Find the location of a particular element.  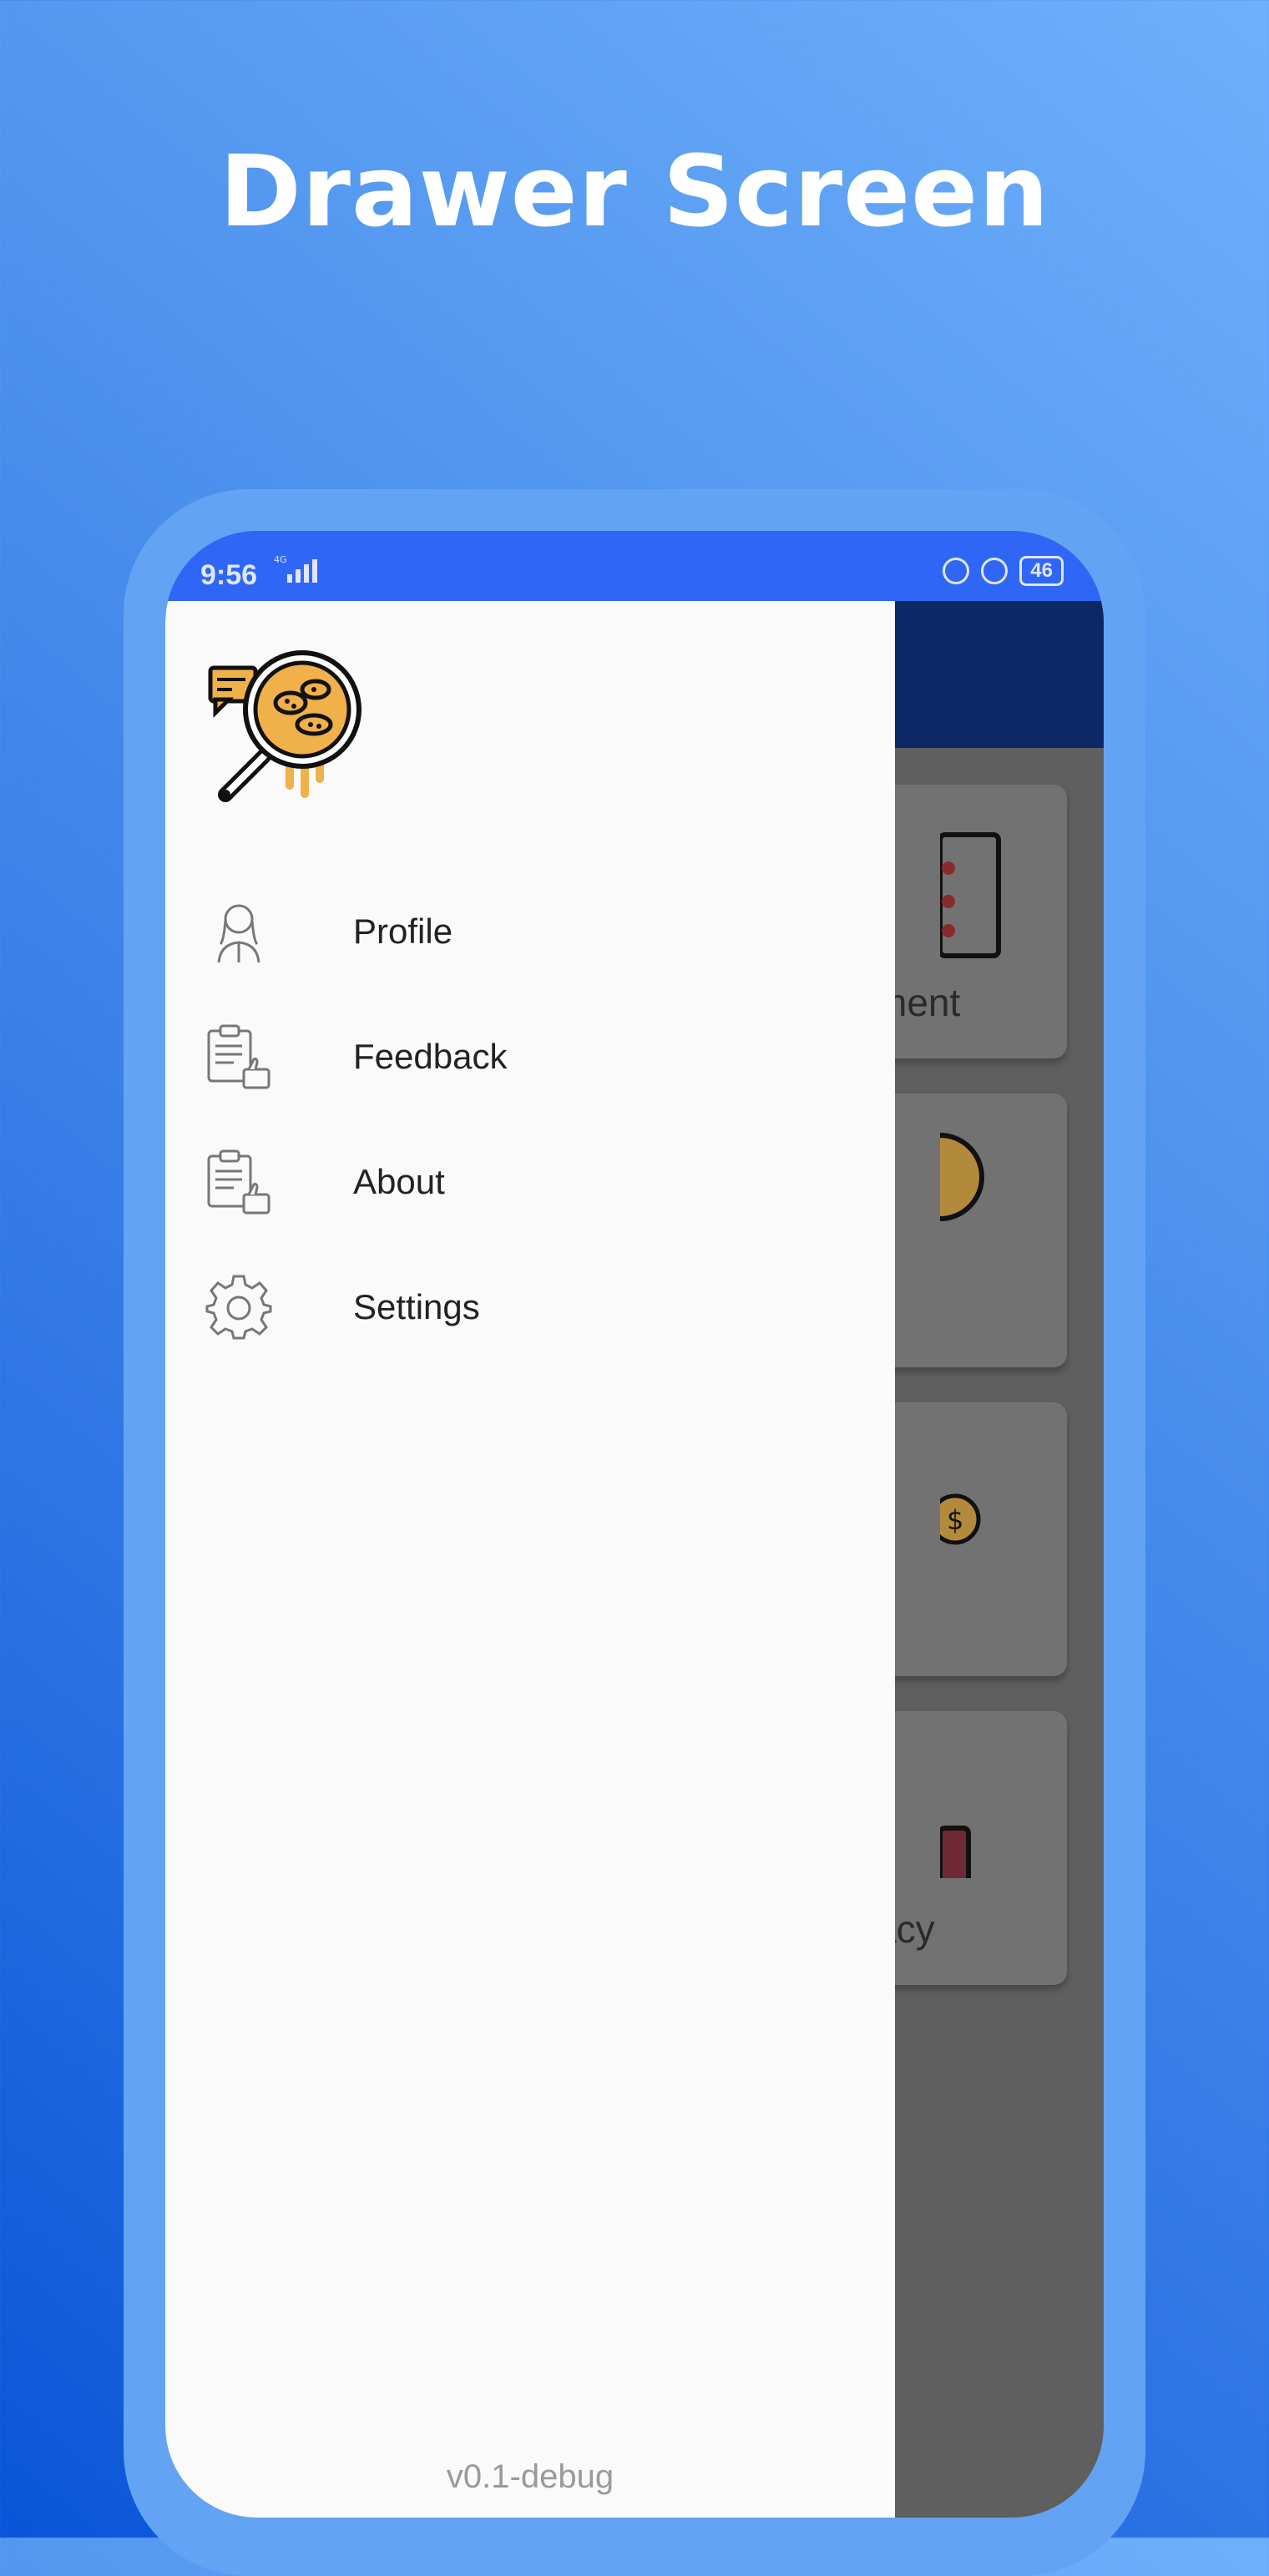

drawer-item-feedback: Feedback is located at coordinates (530, 1056).